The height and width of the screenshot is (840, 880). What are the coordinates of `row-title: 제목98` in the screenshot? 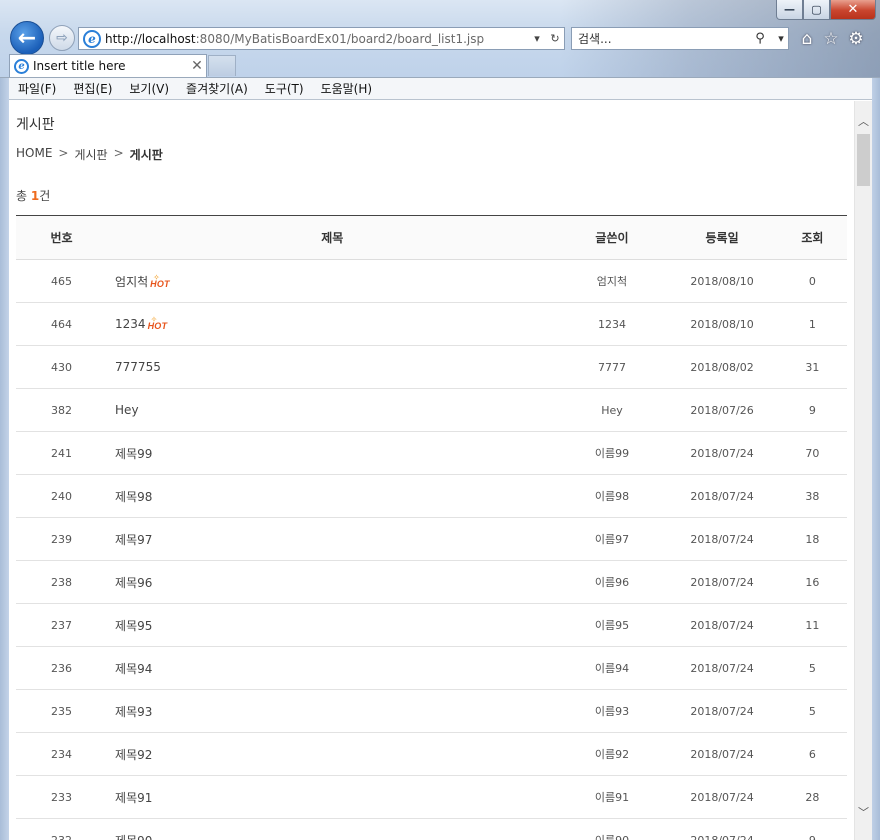 It's located at (133, 497).